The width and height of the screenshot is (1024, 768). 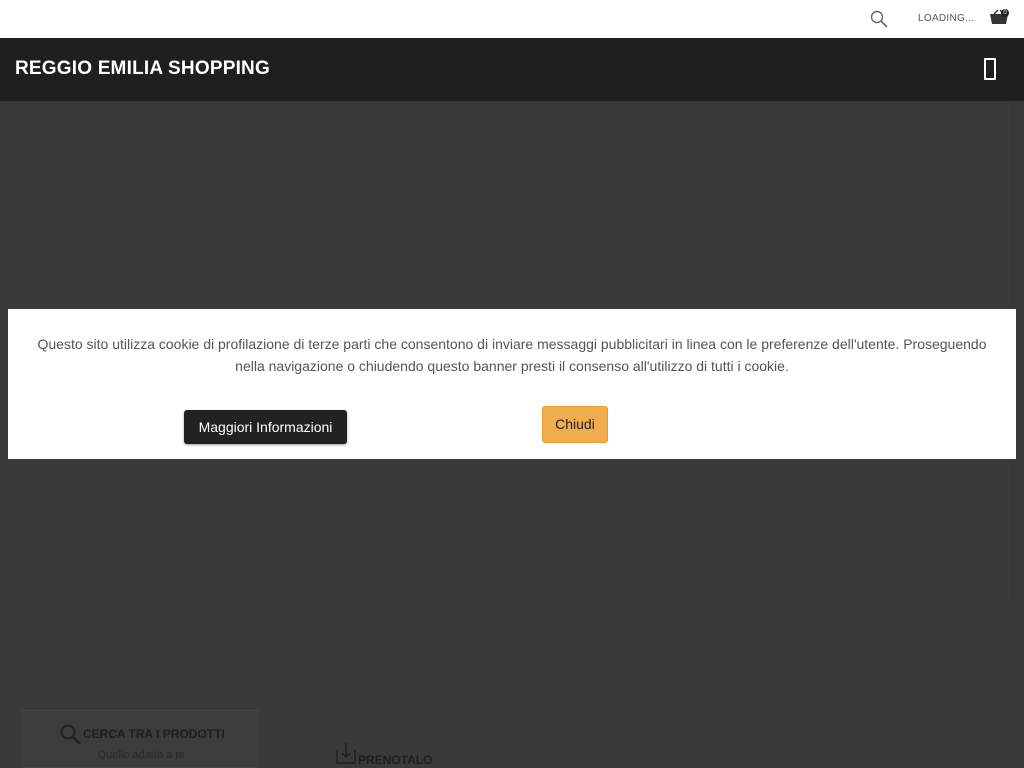 I want to click on more-info-button: Maggiori Informazioni, so click(x=265, y=427).